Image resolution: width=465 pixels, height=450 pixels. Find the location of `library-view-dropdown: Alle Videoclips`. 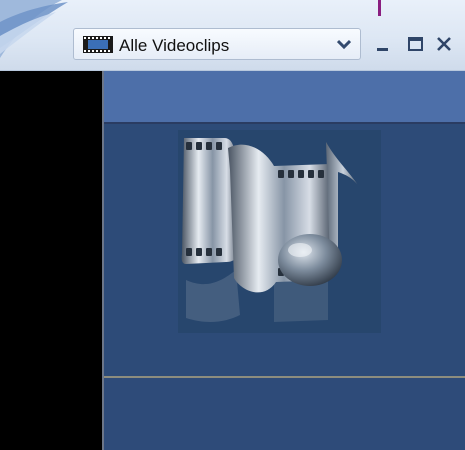

library-view-dropdown: Alle Videoclips is located at coordinates (217, 44).